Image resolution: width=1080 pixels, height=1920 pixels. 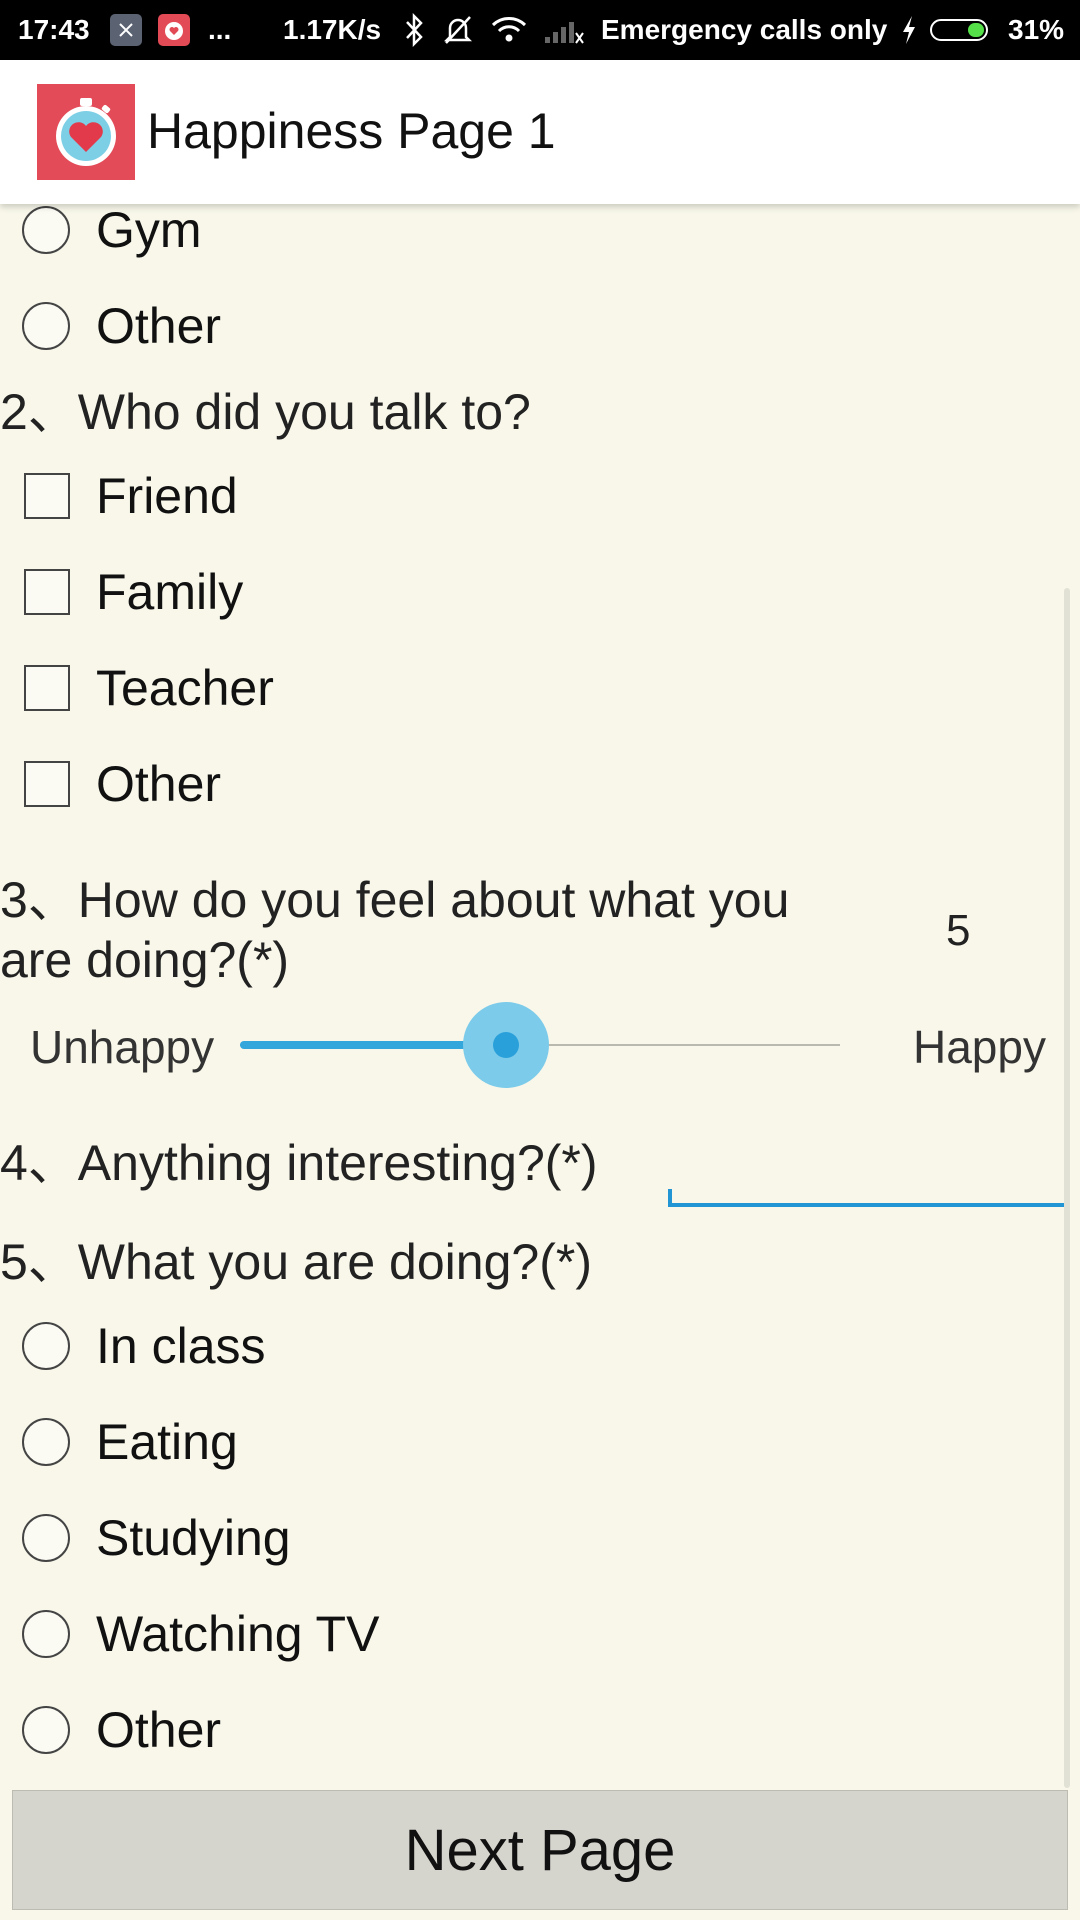 I want to click on input-underline, so click(x=868, y=1205).